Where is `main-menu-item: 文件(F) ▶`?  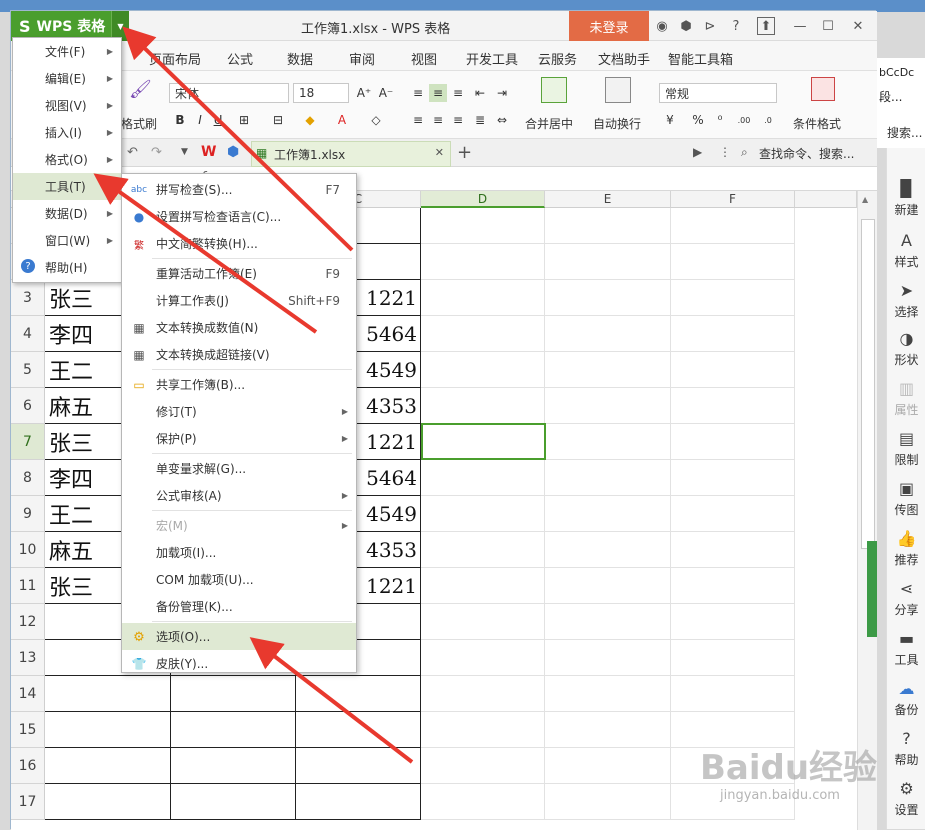 main-menu-item: 文件(F) ▶ is located at coordinates (67, 51).